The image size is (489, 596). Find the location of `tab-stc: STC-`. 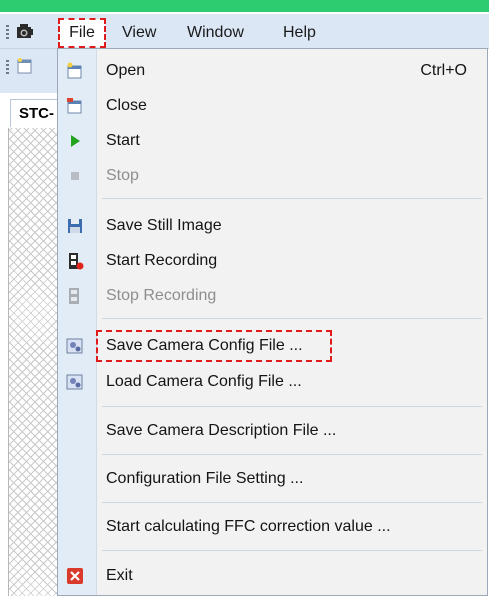

tab-stc: STC- is located at coordinates (34, 113).